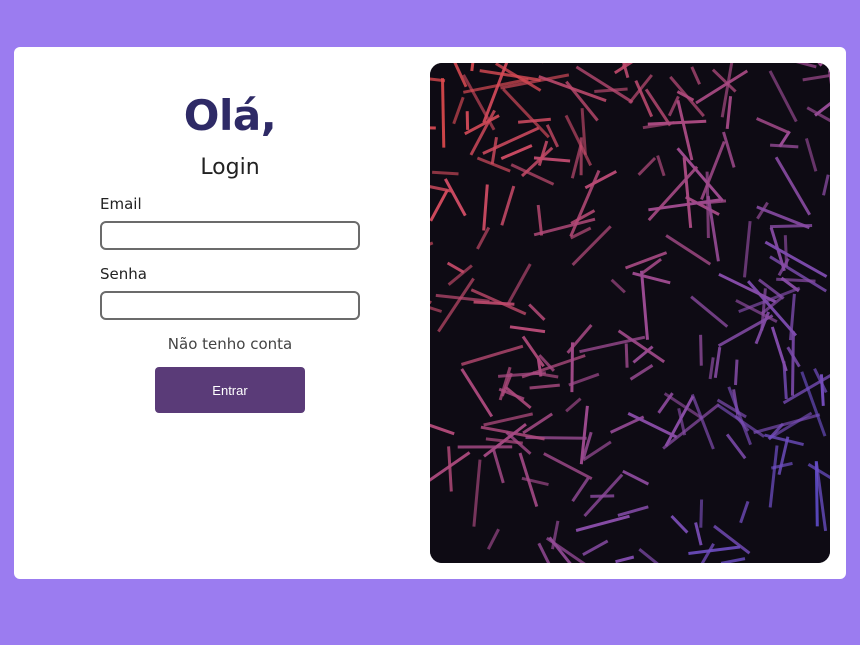 The image size is (860, 645). I want to click on password-label: Senha, so click(123, 274).